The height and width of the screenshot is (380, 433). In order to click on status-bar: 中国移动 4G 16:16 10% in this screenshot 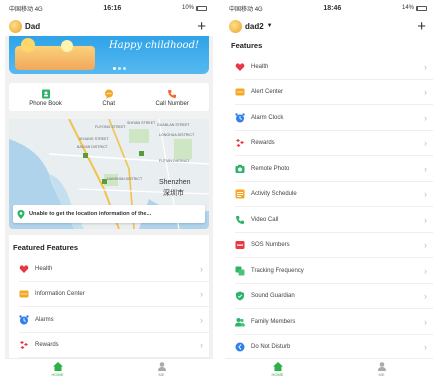, I will do `click(109, 8)`.